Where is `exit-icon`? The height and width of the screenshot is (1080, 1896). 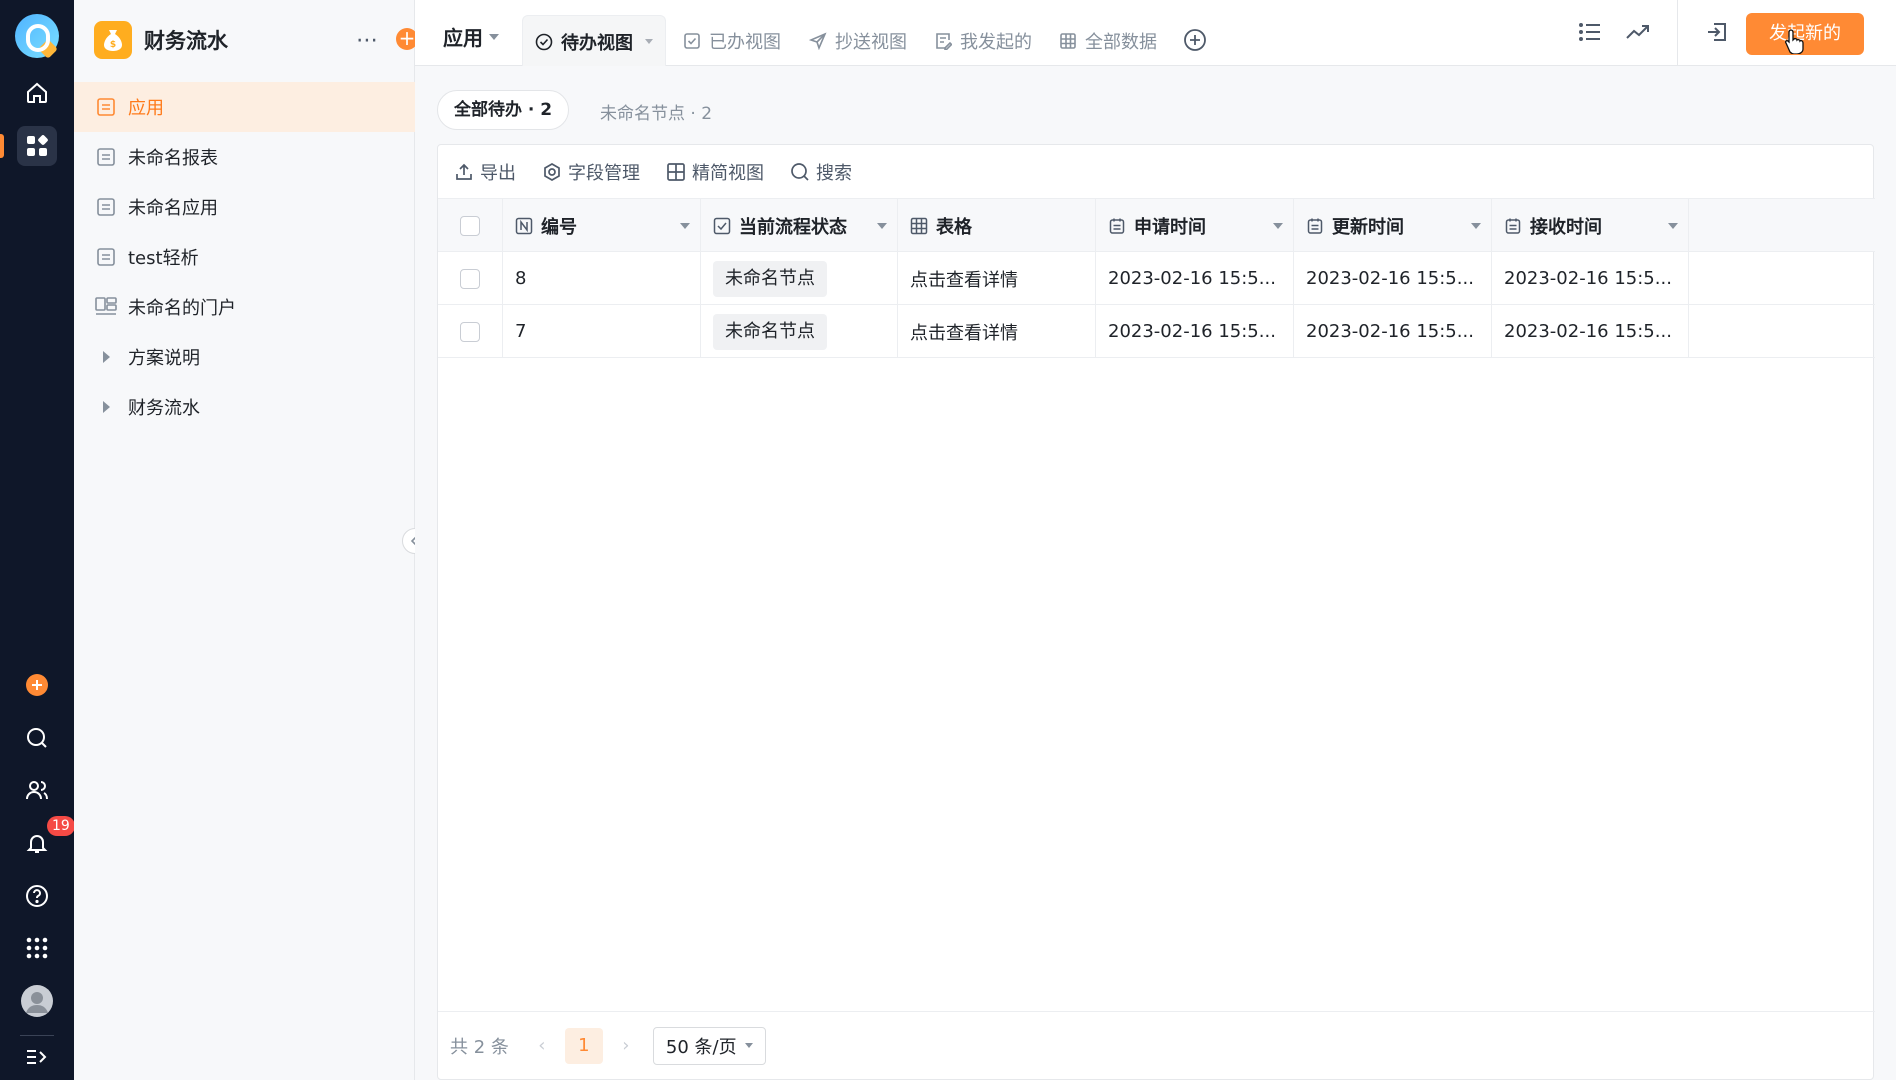
exit-icon is located at coordinates (1717, 34).